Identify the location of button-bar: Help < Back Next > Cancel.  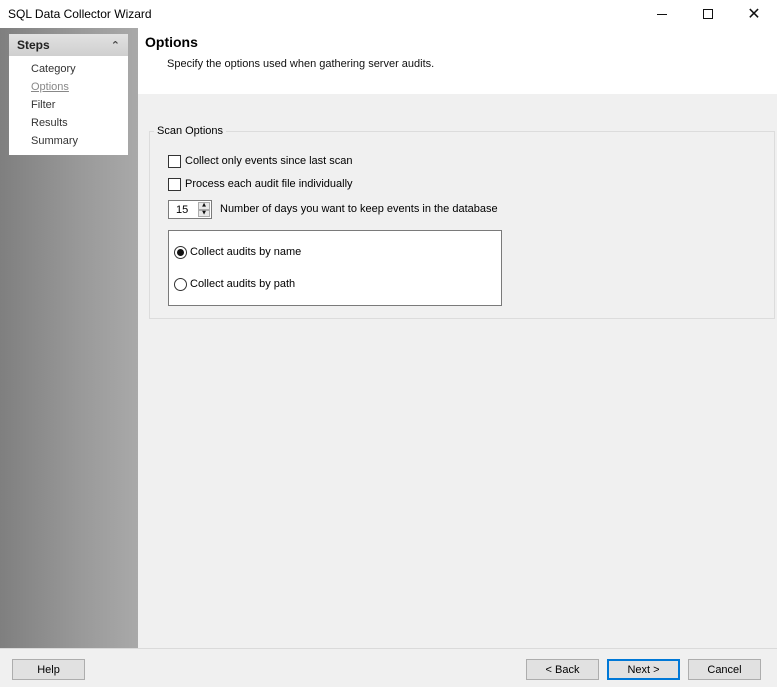
(388, 667).